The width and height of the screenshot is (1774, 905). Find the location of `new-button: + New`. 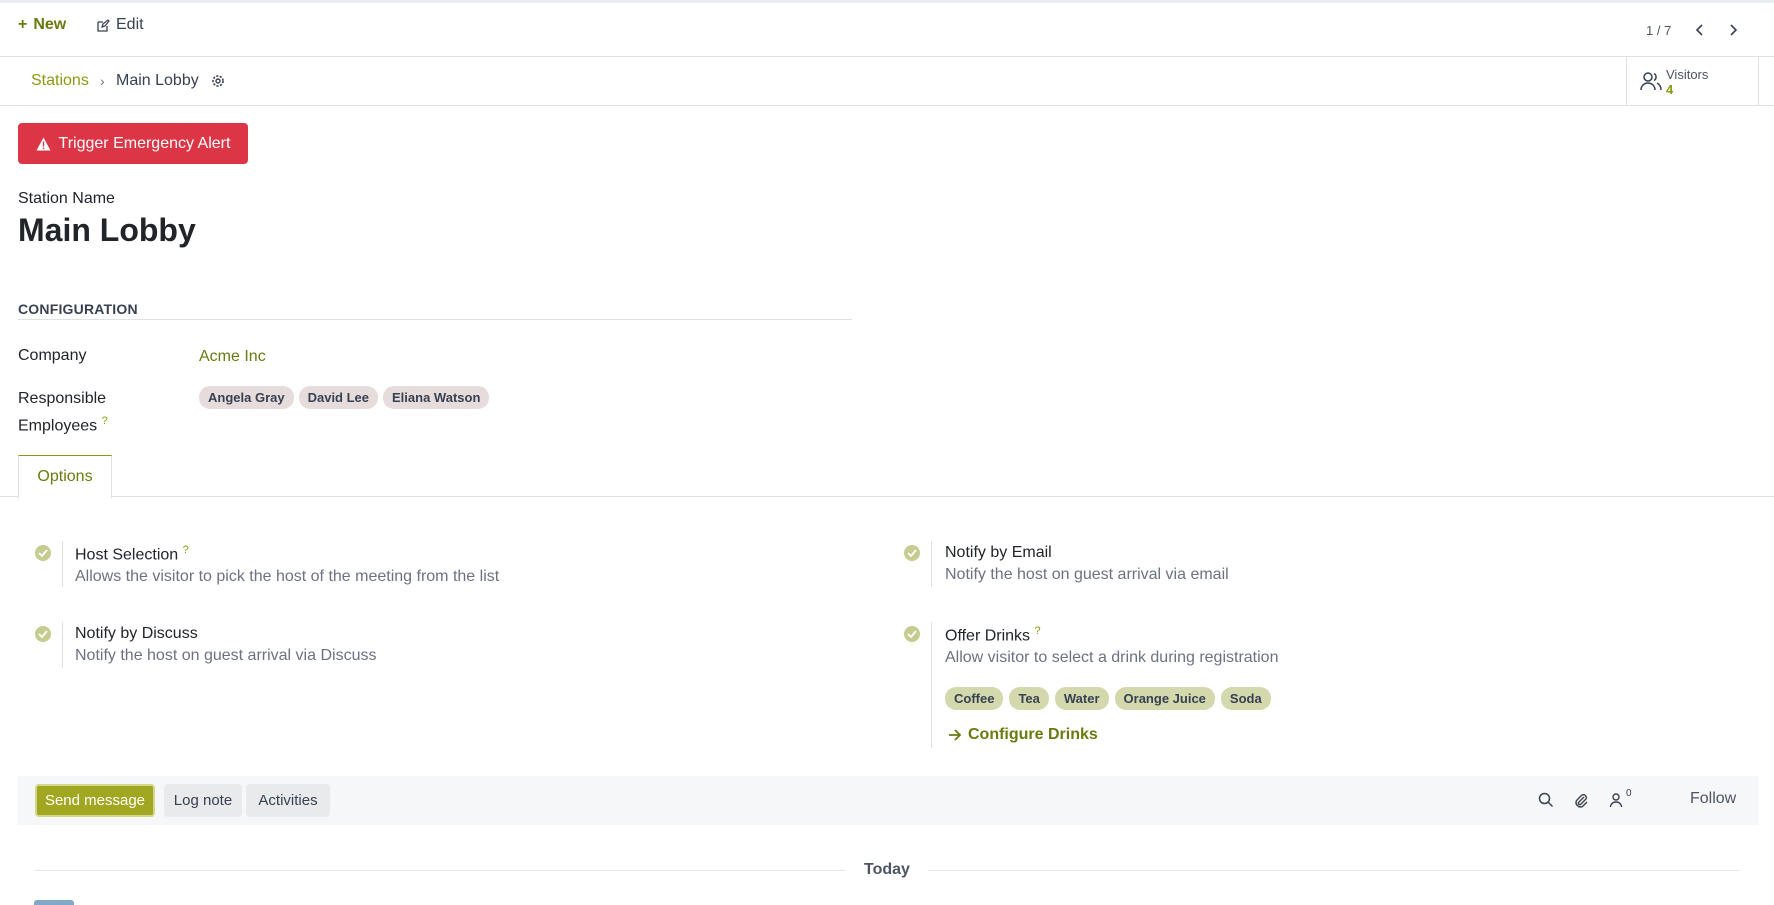

new-button: + New is located at coordinates (42, 25).